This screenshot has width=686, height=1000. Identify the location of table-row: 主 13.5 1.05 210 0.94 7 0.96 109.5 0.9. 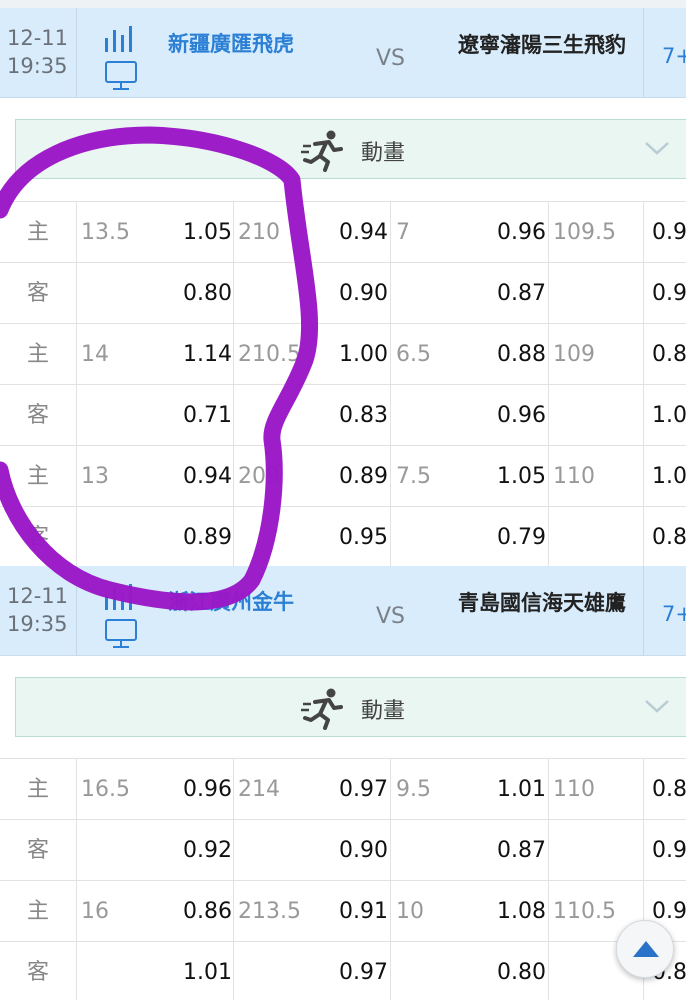
(343, 232).